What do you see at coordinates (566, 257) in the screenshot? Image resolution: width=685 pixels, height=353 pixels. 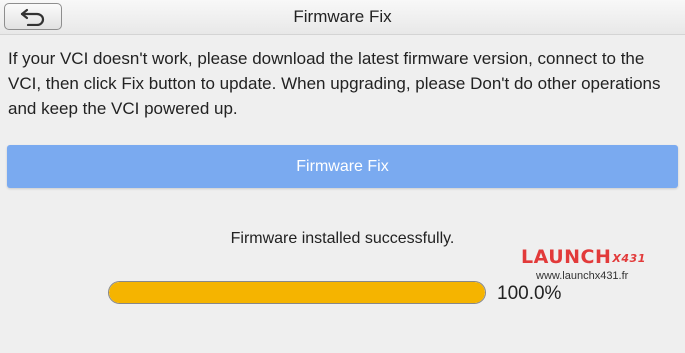 I see `logo-text: LAUNCH` at bounding box center [566, 257].